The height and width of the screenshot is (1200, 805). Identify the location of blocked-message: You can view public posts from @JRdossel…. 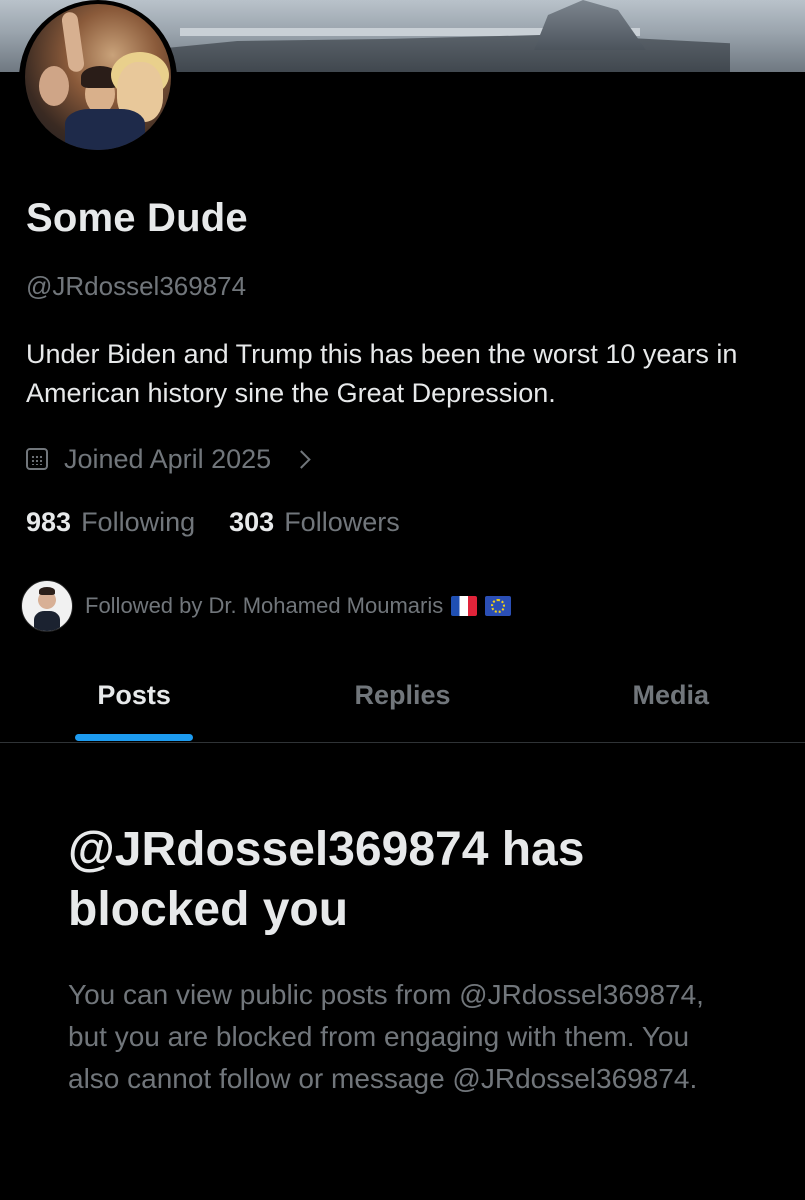
(386, 1036).